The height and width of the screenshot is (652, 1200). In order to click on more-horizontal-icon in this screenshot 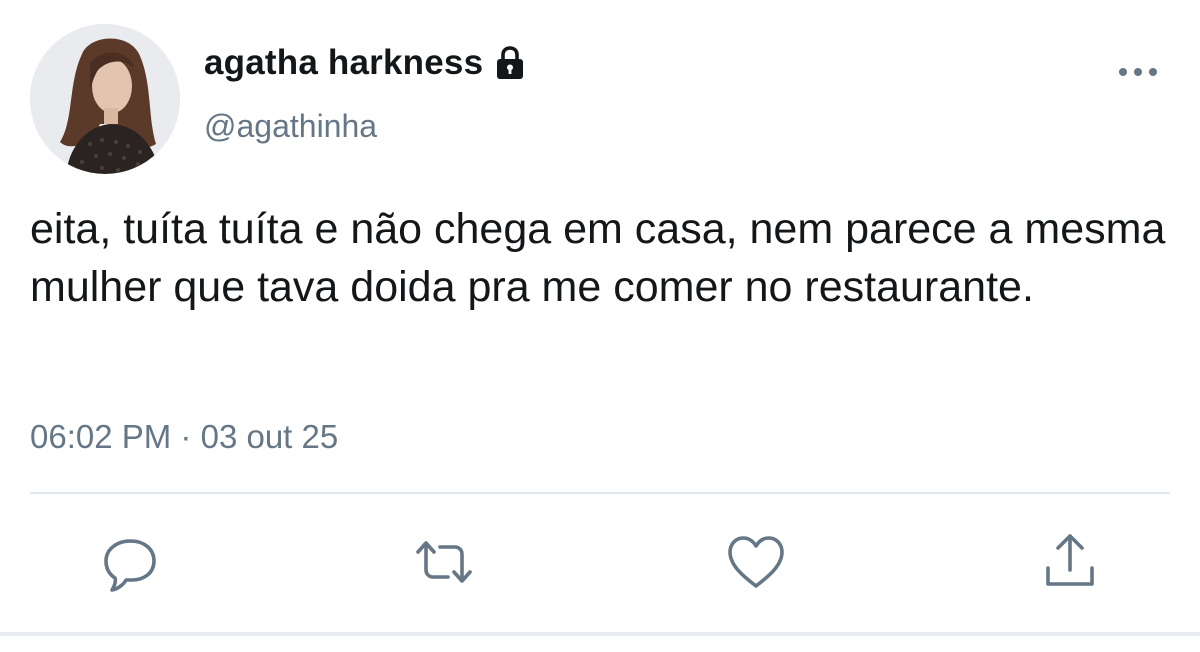, I will do `click(1138, 72)`.